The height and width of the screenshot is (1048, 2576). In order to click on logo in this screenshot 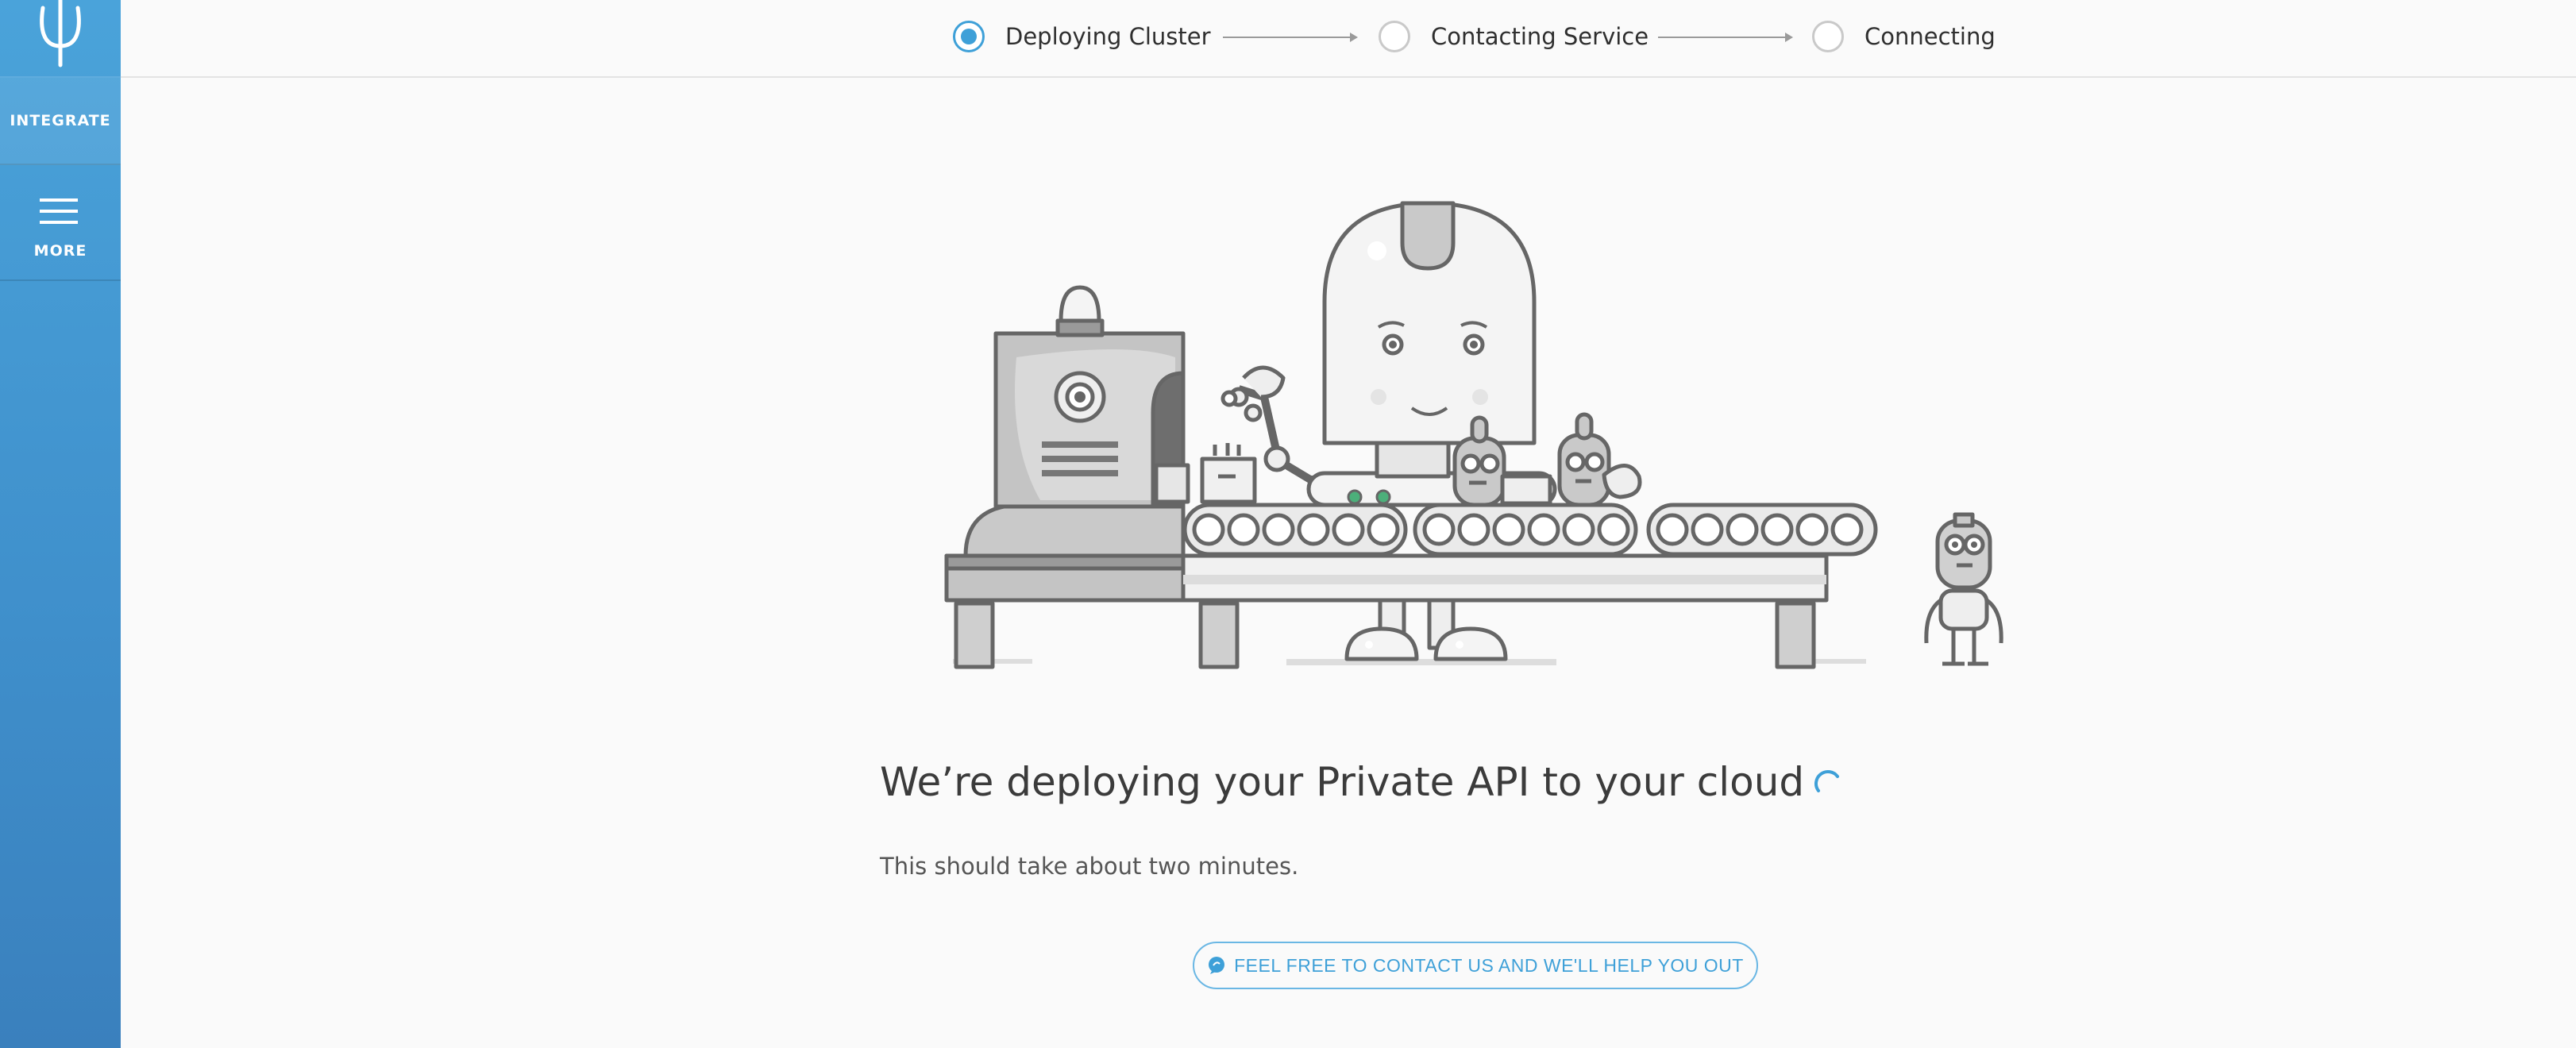, I will do `click(60, 38)`.